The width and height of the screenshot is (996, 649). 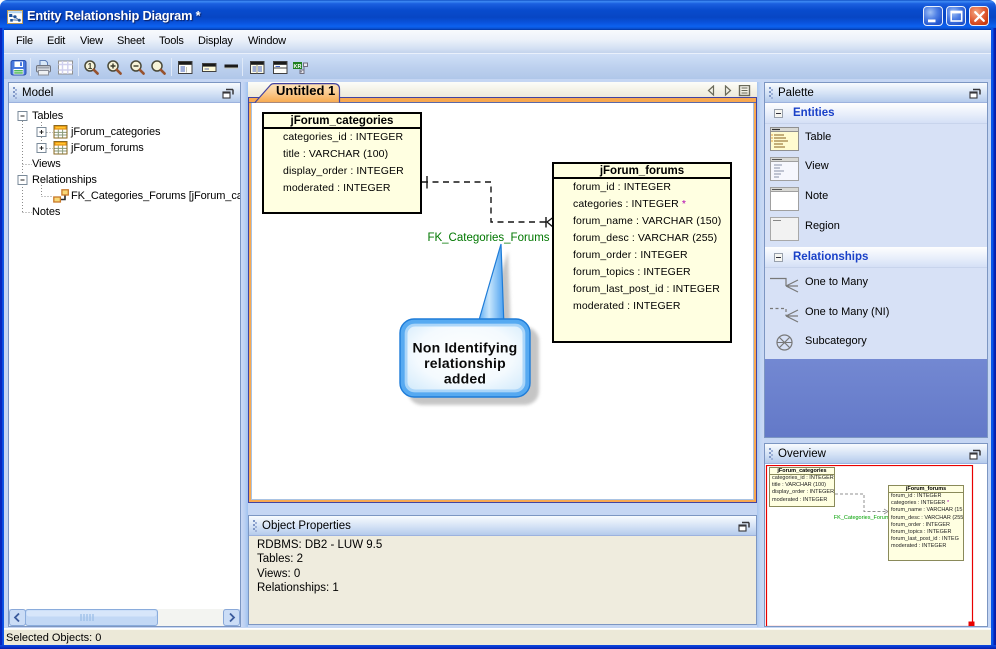 I want to click on svg-text: Non Identifying, so click(x=465, y=348).